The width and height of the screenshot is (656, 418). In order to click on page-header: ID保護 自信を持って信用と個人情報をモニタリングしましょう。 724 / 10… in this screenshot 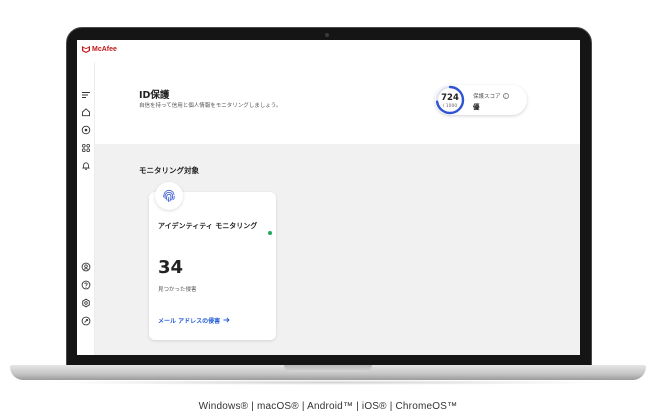, I will do `click(337, 103)`.